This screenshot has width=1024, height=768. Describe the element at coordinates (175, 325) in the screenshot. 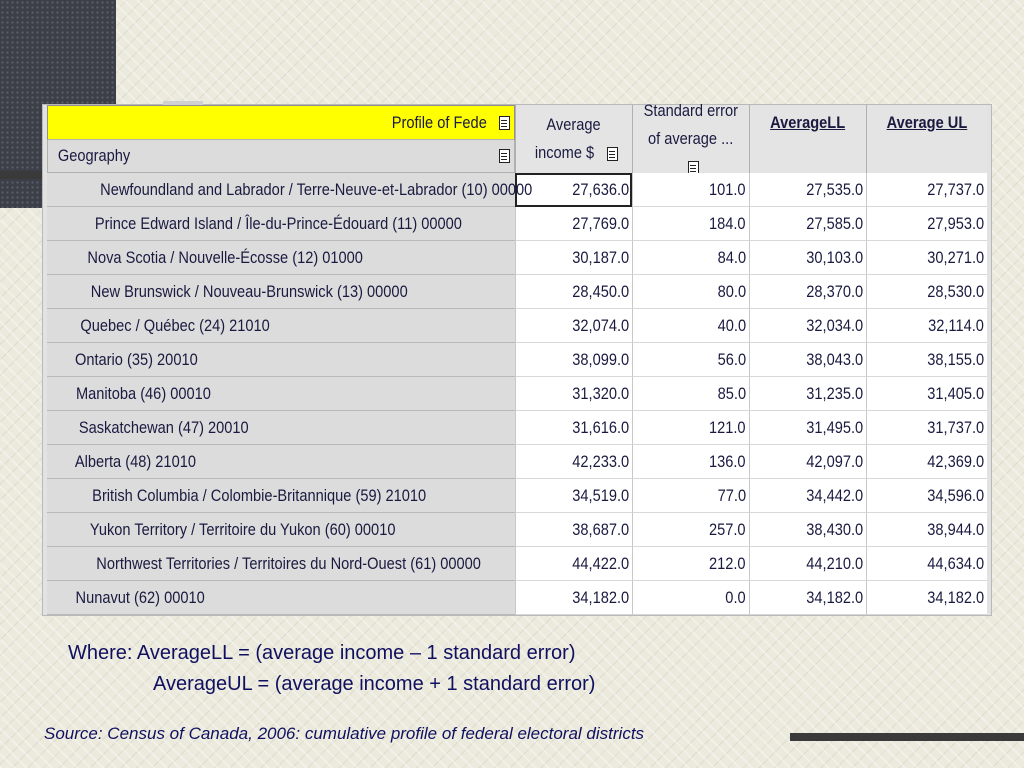

I see `geography-label: Quebec / Québec (24) 21010` at that location.